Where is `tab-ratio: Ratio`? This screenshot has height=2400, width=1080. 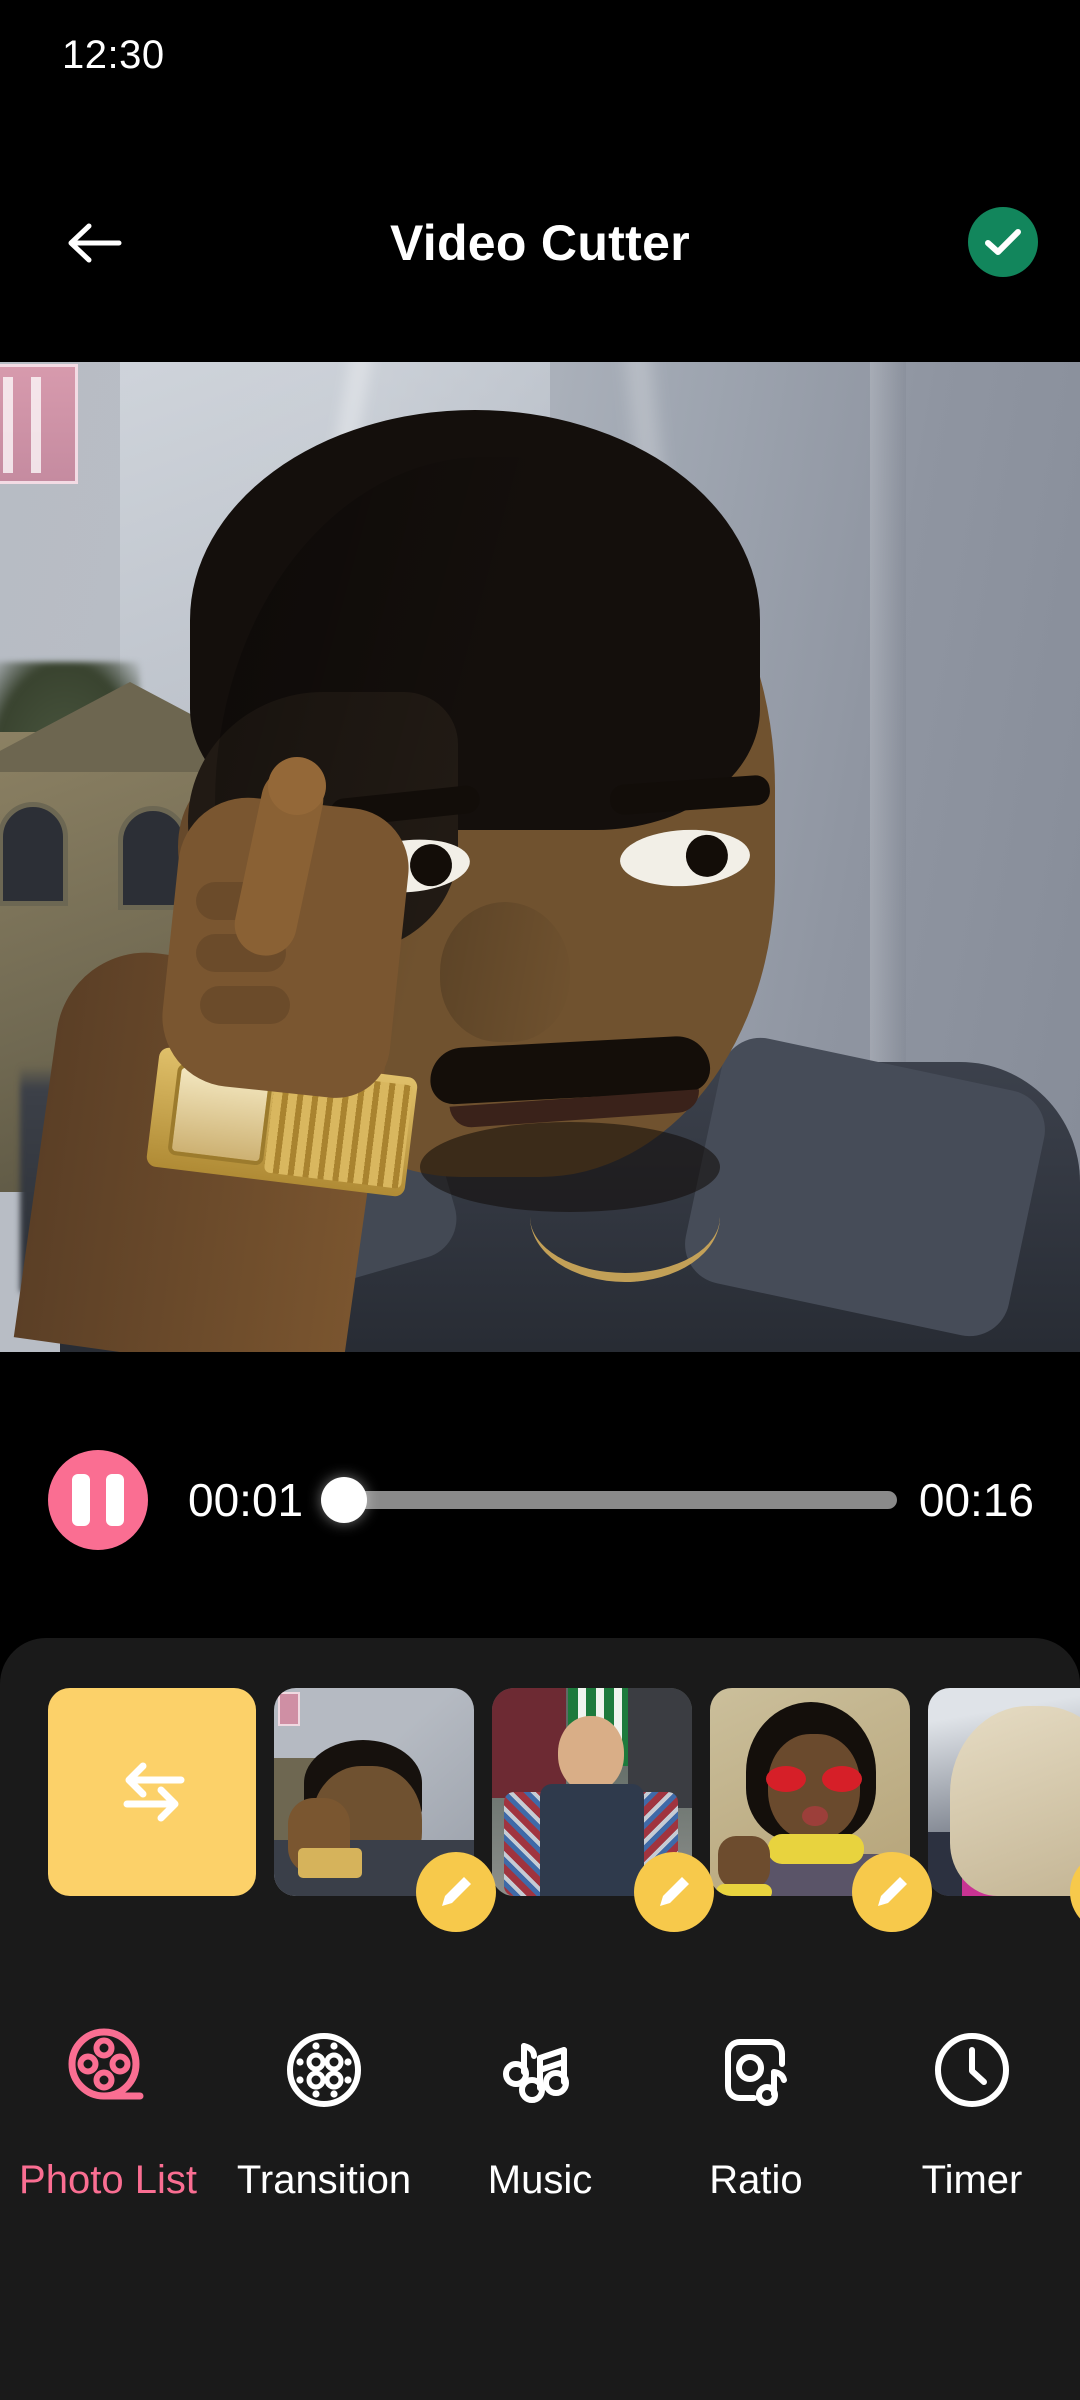
tab-ratio: Ratio is located at coordinates (756, 2106).